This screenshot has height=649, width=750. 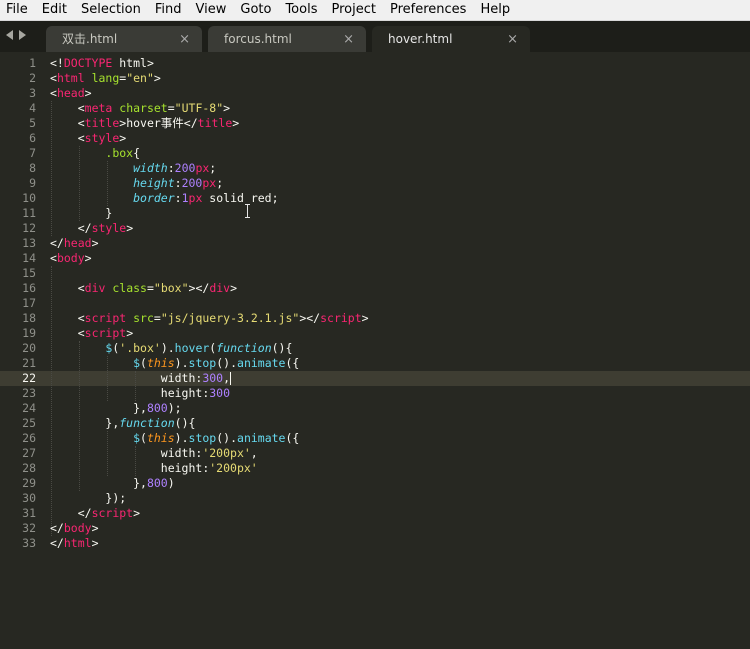 I want to click on code-token: border, so click(x=154, y=198).